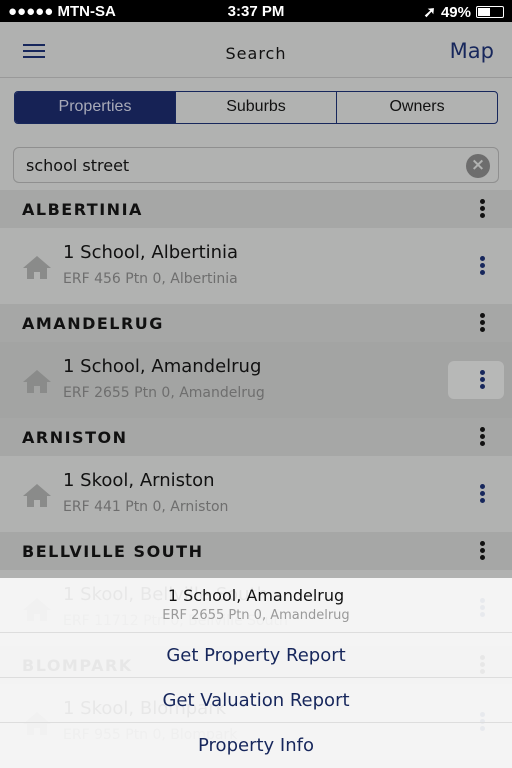  I want to click on section-header: AMANDELRUG, so click(256, 323).